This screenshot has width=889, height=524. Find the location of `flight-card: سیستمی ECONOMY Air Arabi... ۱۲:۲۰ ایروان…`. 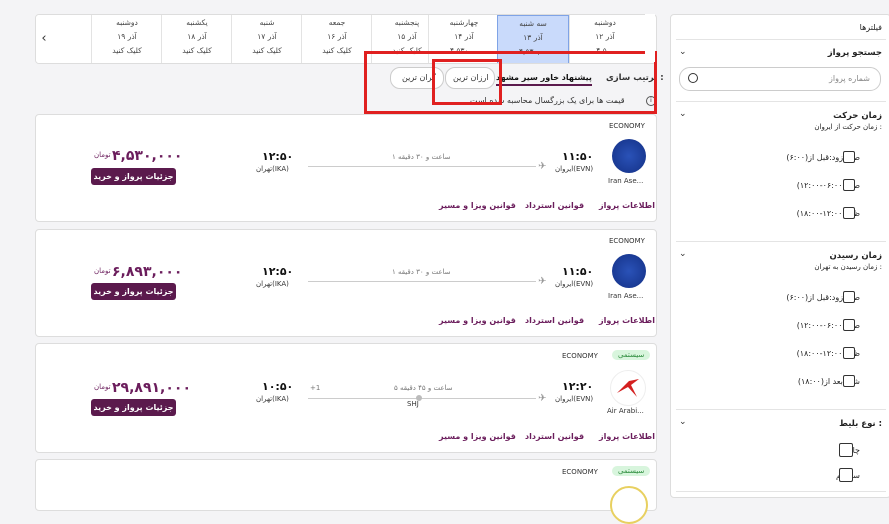

flight-card: سیستمی ECONOMY Air Arabi... ۱۲:۲۰ ایروان… is located at coordinates (346, 398).